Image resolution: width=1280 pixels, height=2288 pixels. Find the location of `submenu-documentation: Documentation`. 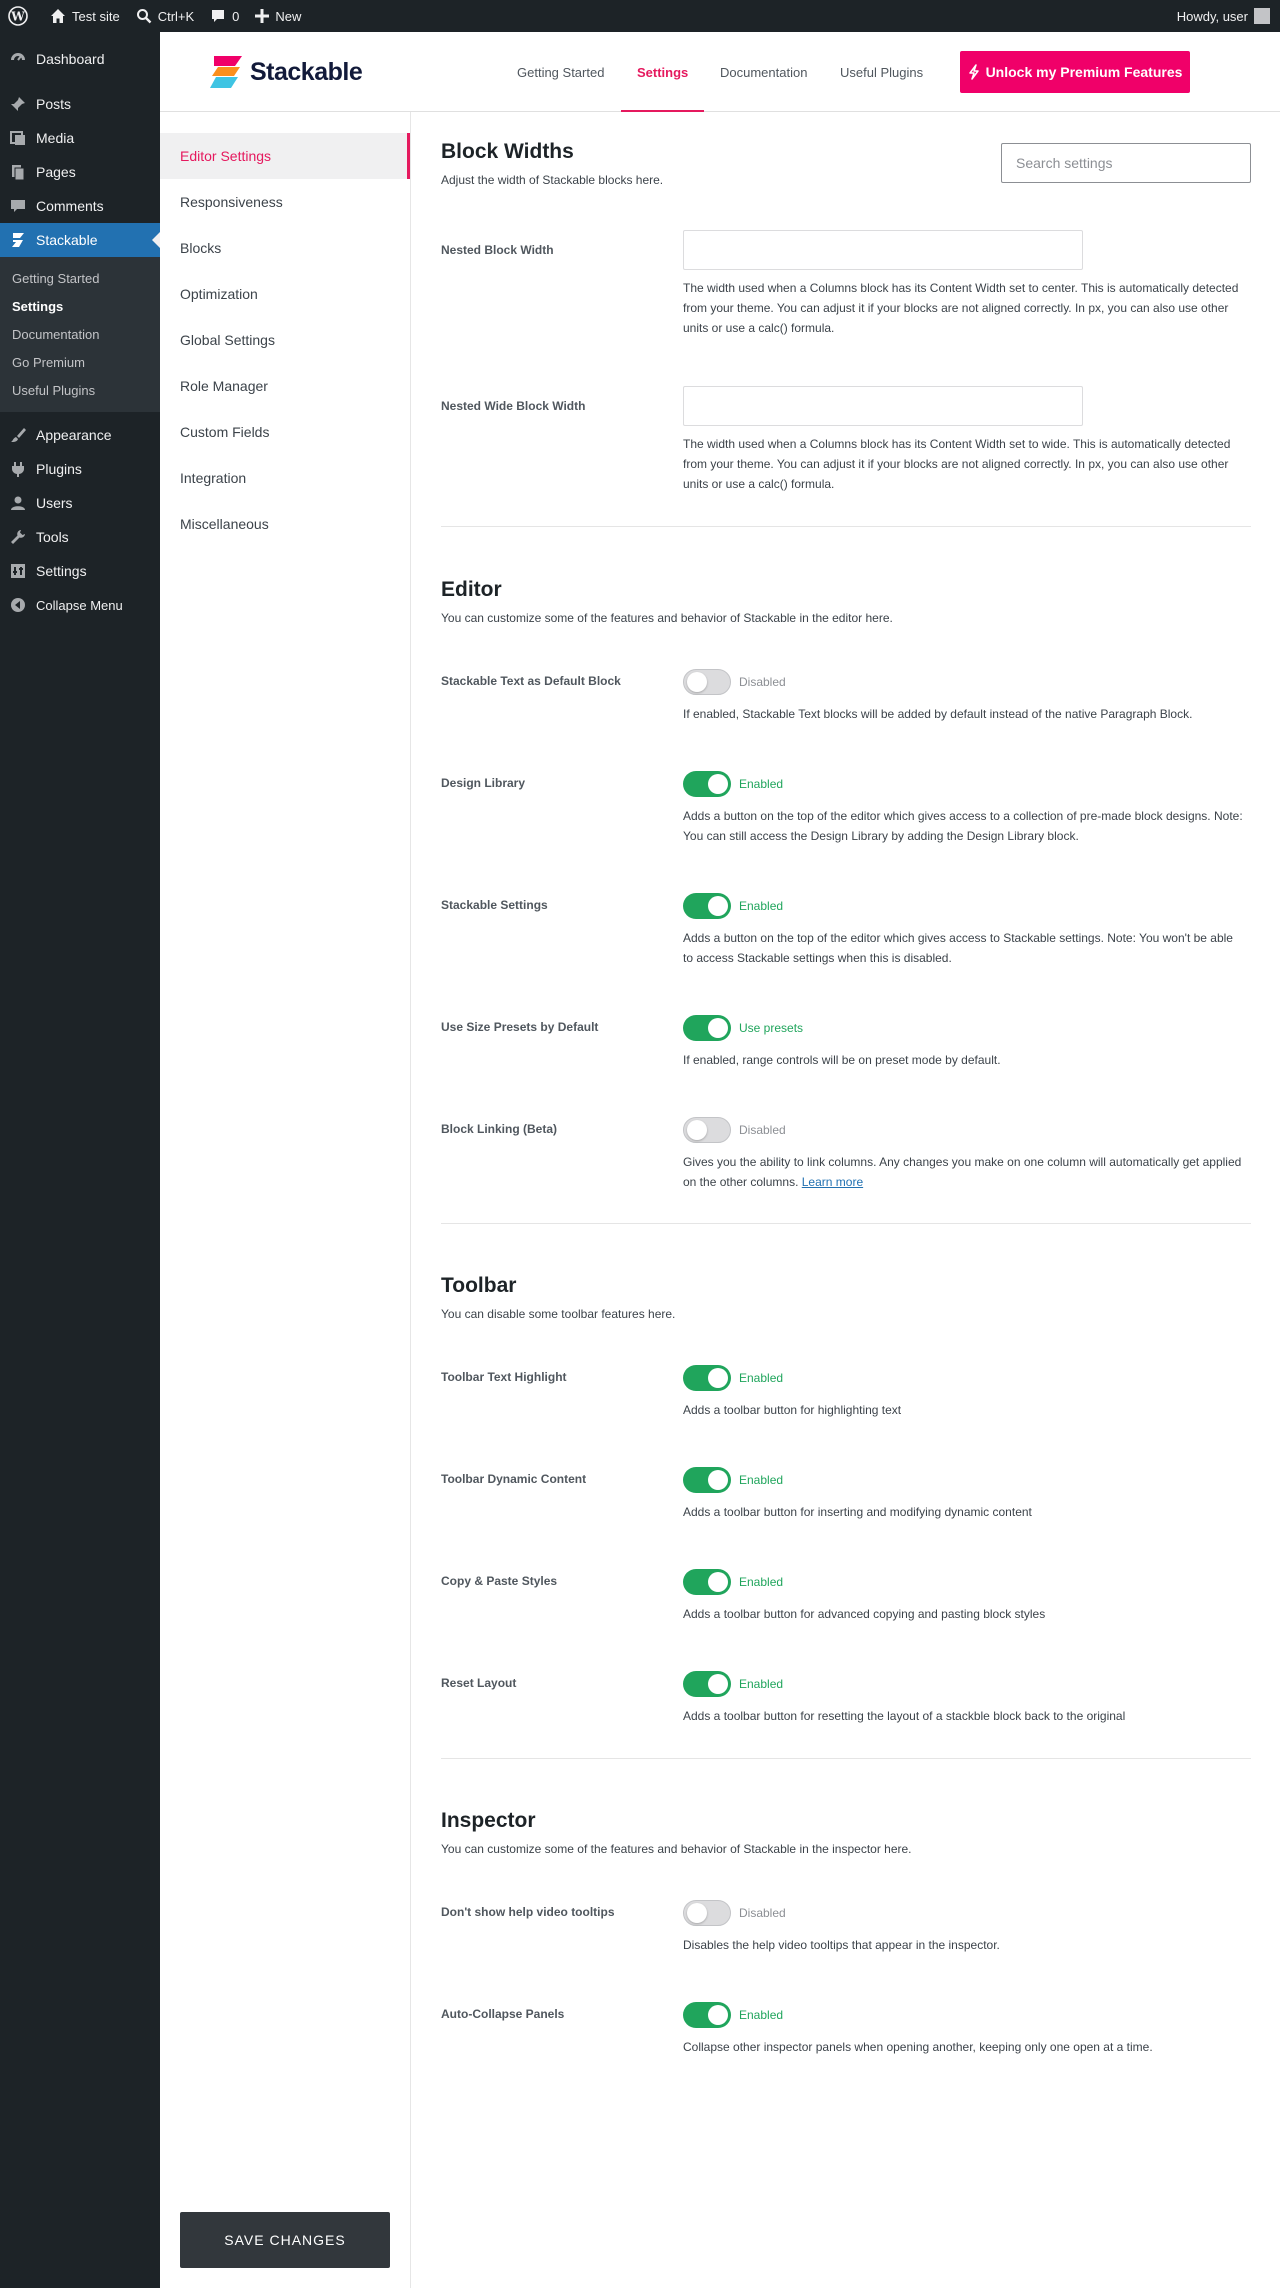

submenu-documentation: Documentation is located at coordinates (80, 334).